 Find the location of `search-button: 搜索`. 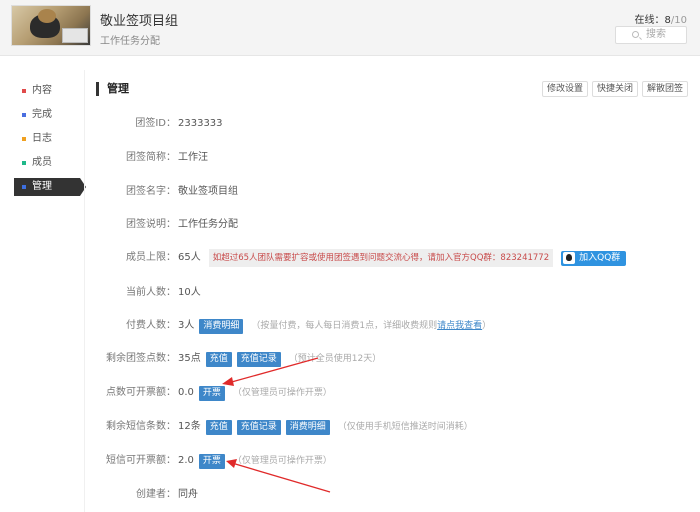

search-button: 搜索 is located at coordinates (651, 35).